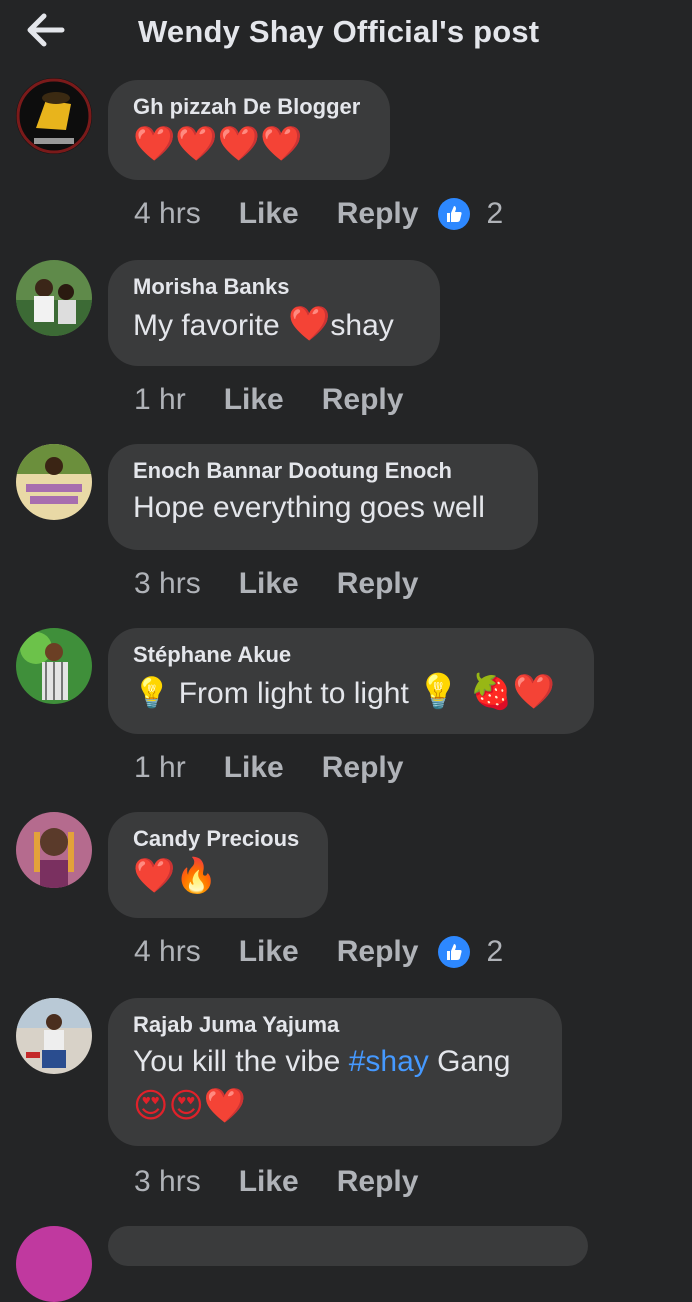 This screenshot has height=1302, width=692. I want to click on comment-author: Morisha Banks, so click(274, 287).